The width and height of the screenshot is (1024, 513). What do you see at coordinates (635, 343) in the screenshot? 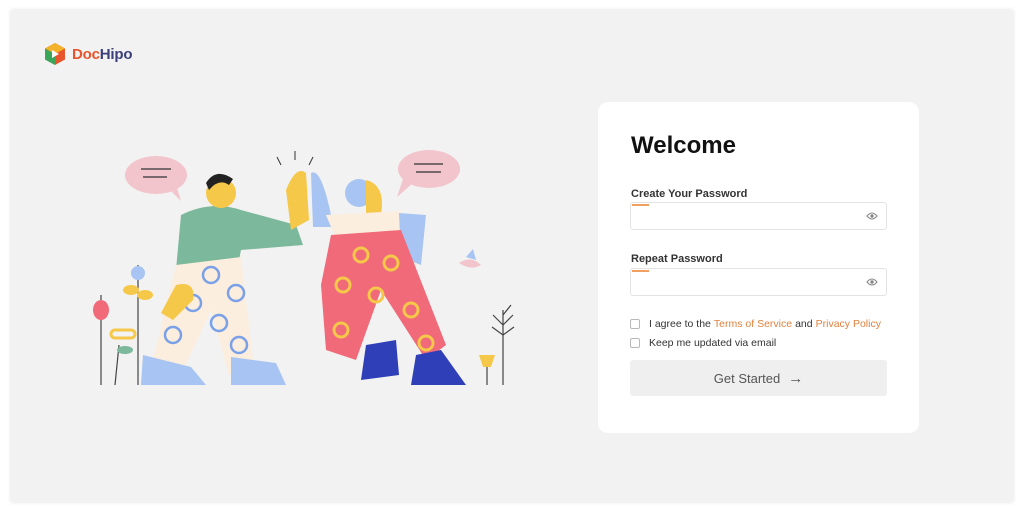
I see `updates-checkbox` at bounding box center [635, 343].